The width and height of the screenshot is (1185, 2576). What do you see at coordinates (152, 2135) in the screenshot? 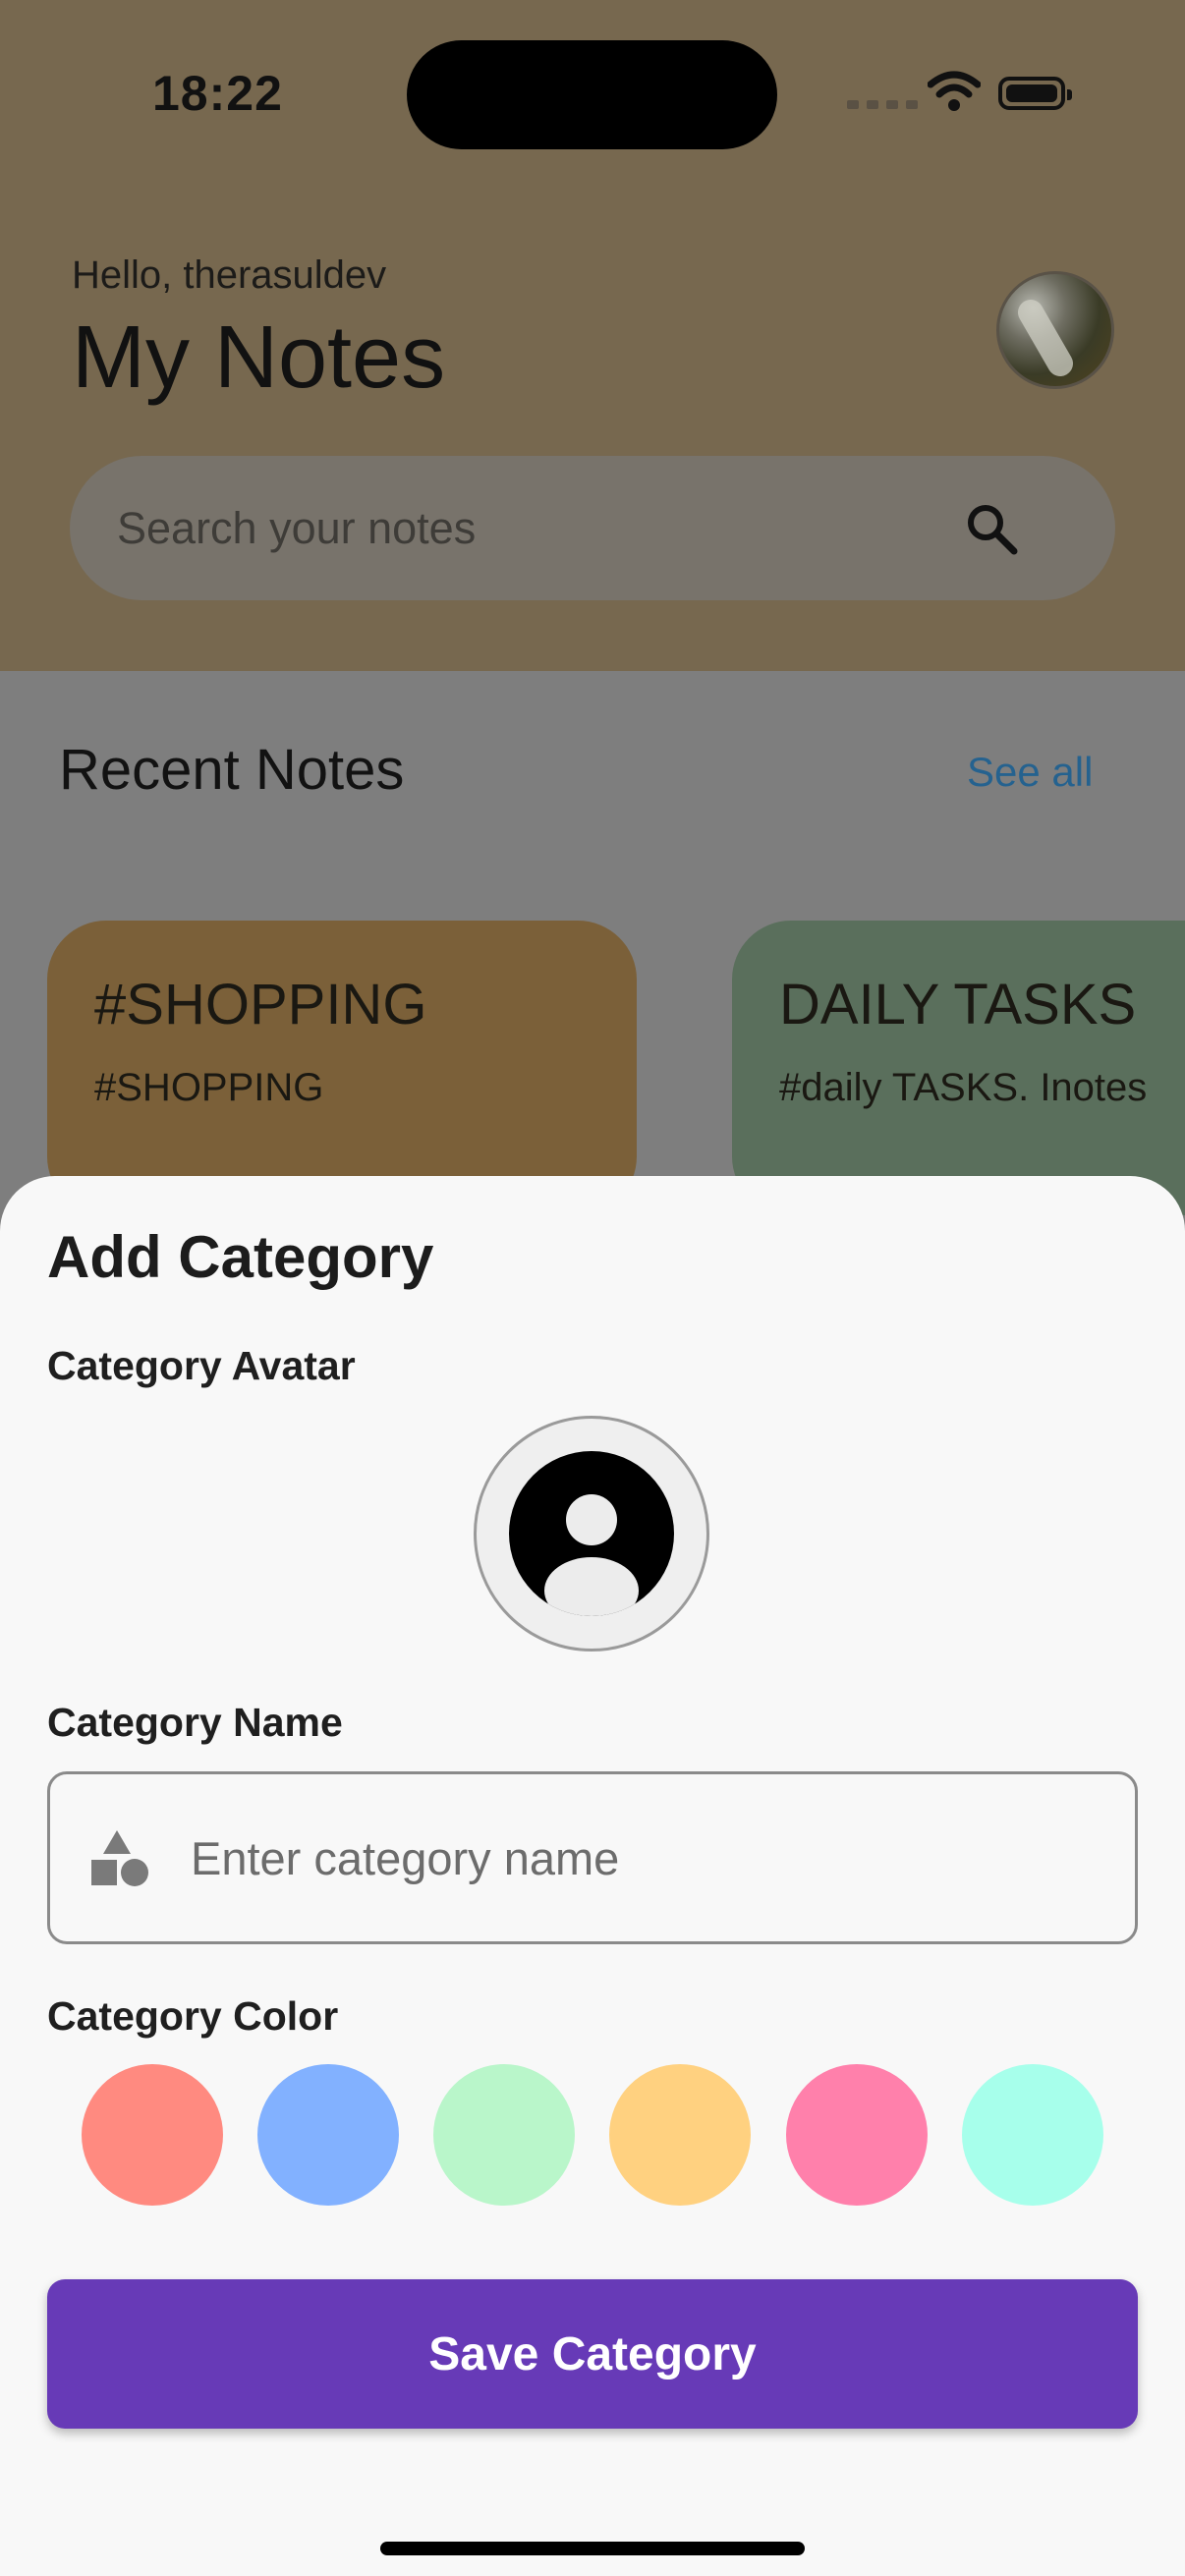
I see `color-swatch-red` at bounding box center [152, 2135].